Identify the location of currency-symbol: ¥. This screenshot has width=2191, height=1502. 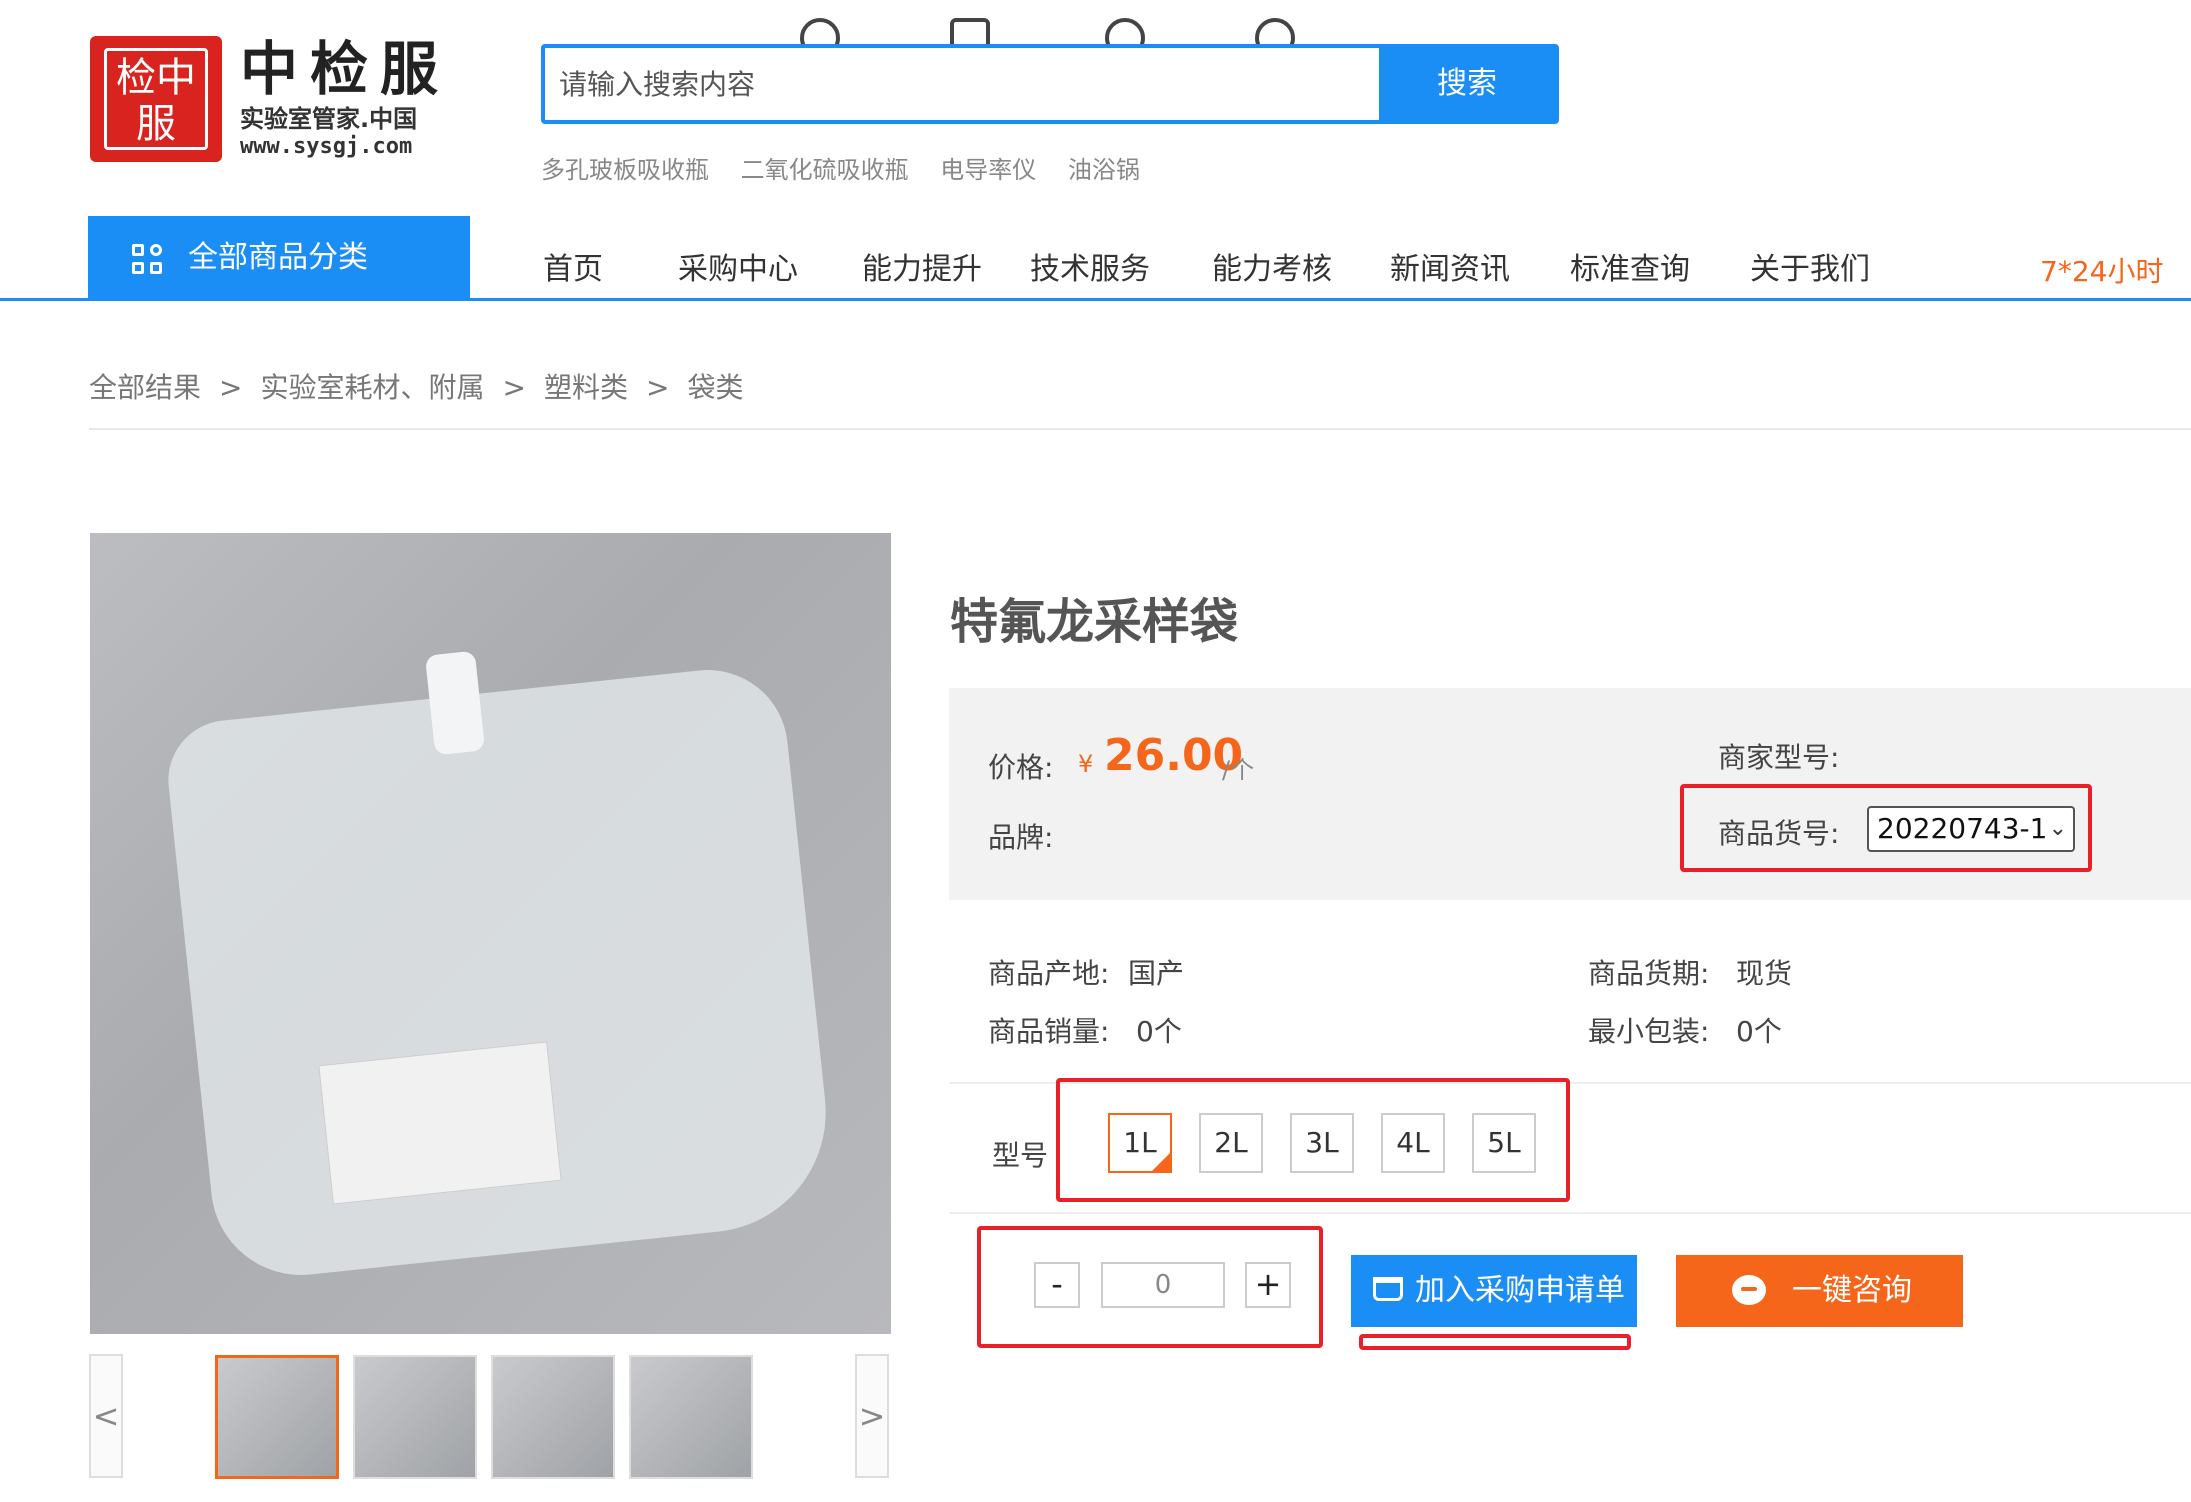
(1086, 764).